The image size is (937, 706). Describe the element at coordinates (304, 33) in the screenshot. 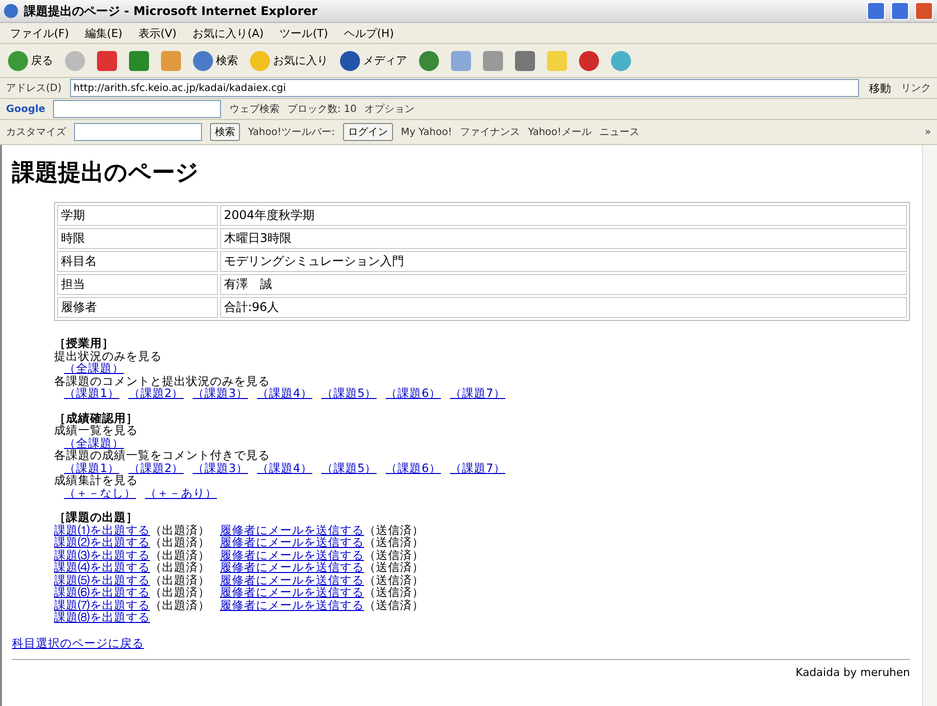

I see `menu-item: ツール(T)` at that location.